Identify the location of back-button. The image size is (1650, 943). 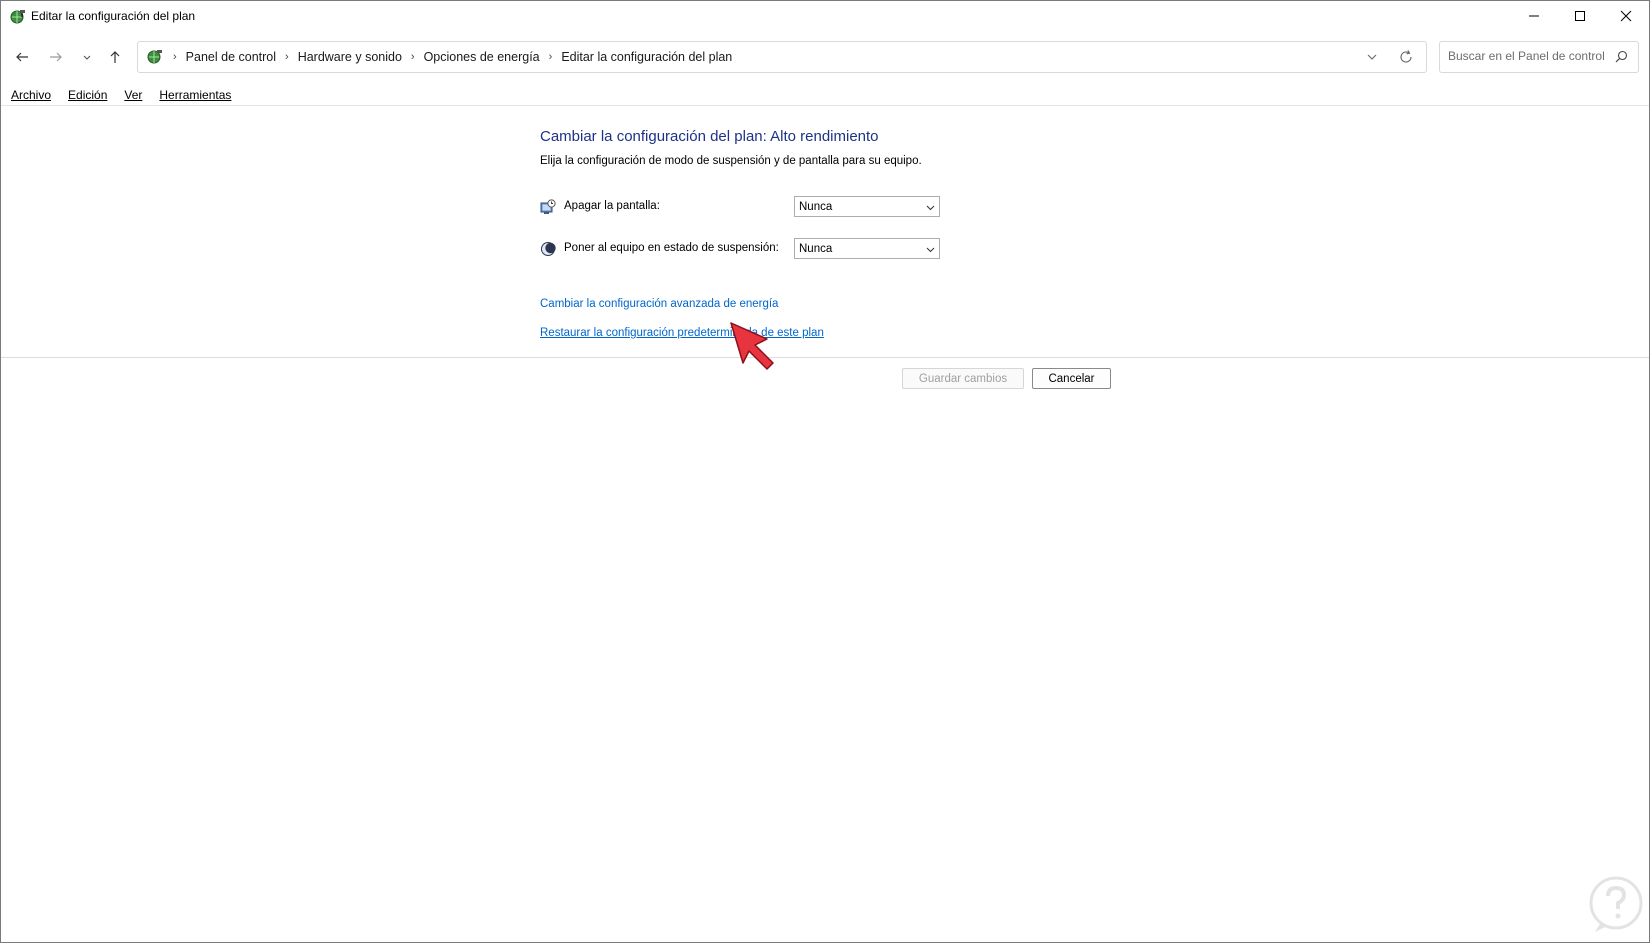
(22, 57).